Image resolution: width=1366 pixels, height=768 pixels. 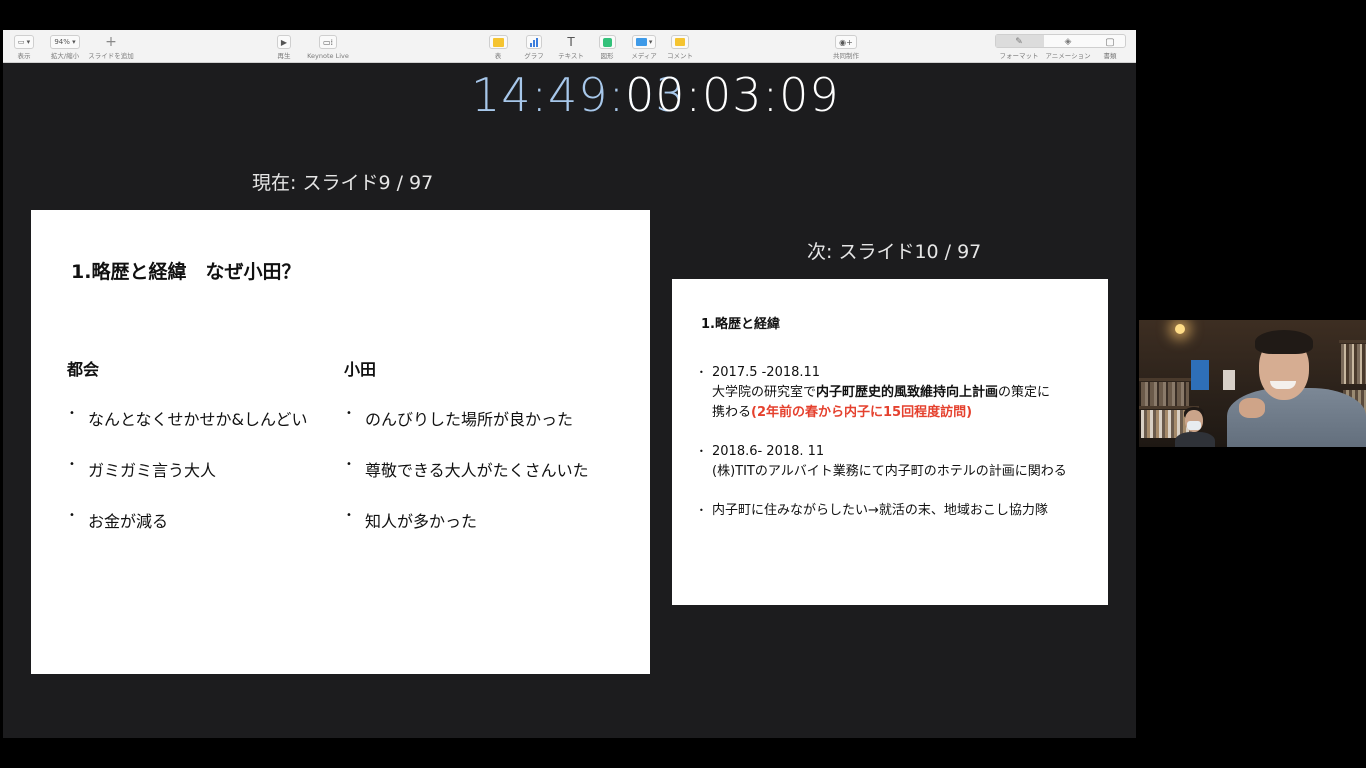 What do you see at coordinates (1194, 425) in the screenshot?
I see `face-mask` at bounding box center [1194, 425].